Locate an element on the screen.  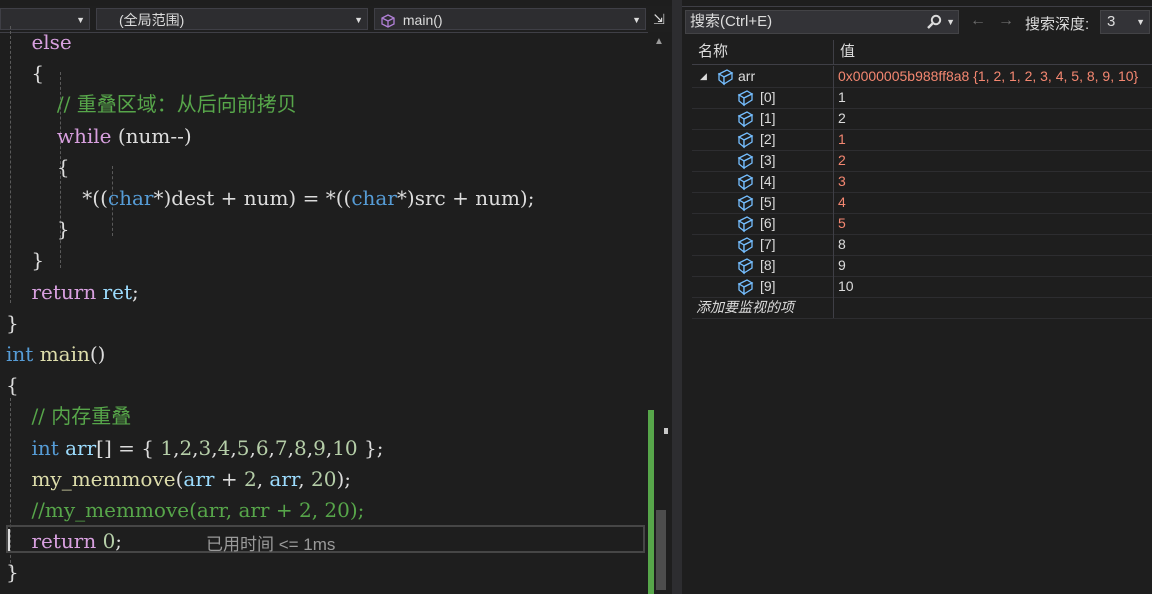
code-token: // 重叠区域：从后向前拷贝 is located at coordinates (176, 104).